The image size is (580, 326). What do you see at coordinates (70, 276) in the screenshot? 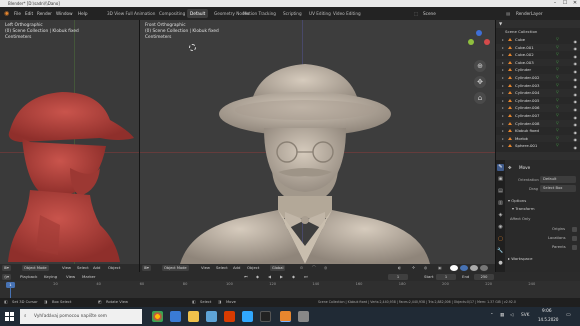
I see `view-menu: View` at bounding box center [70, 276].